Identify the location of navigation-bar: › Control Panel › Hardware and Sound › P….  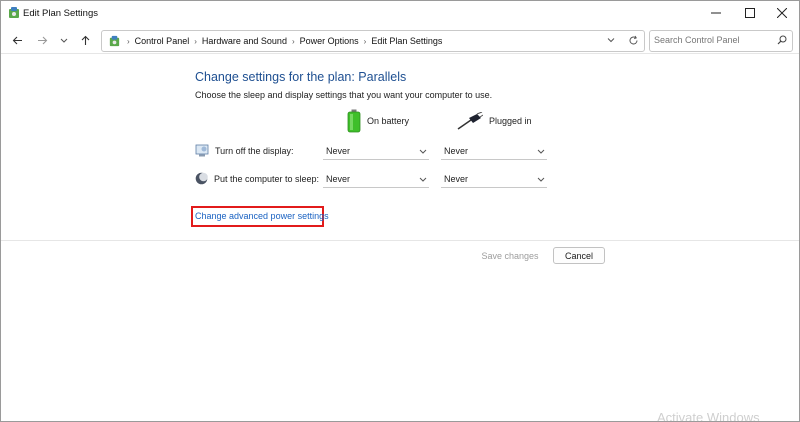
(400, 40).